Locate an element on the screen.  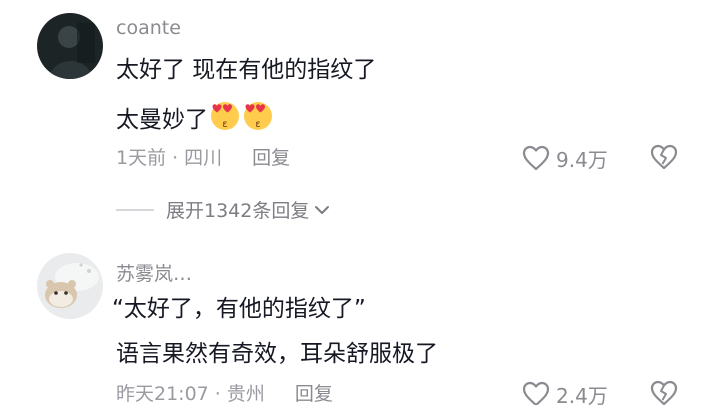
like-button: 2.4万 is located at coordinates (565, 392).